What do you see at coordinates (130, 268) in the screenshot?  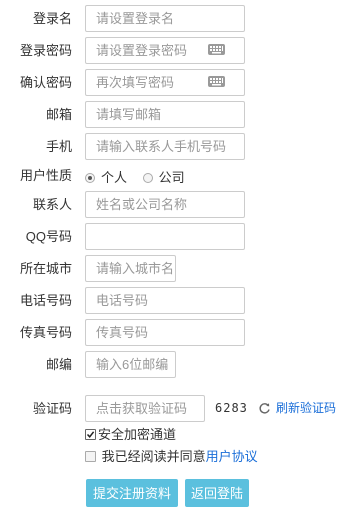 I see `city-input` at bounding box center [130, 268].